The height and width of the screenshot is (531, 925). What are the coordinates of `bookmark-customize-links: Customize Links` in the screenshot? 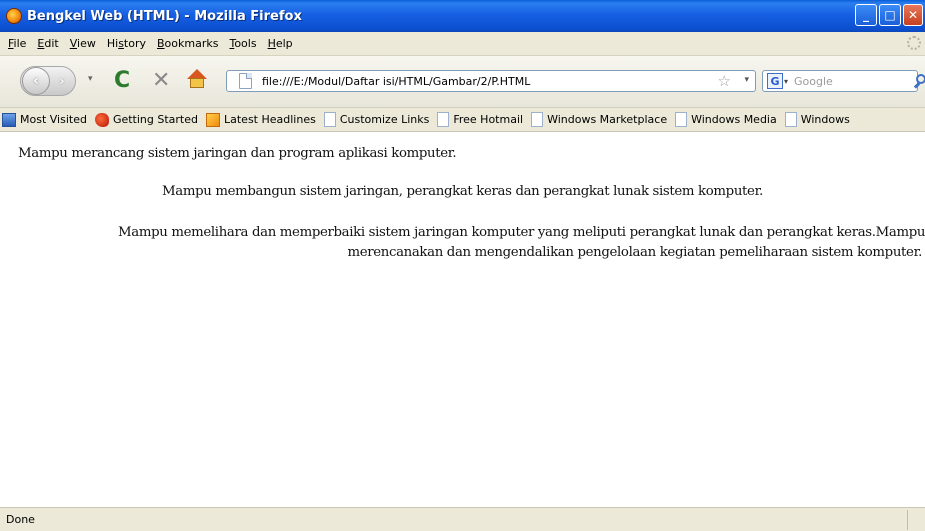 It's located at (376, 119).